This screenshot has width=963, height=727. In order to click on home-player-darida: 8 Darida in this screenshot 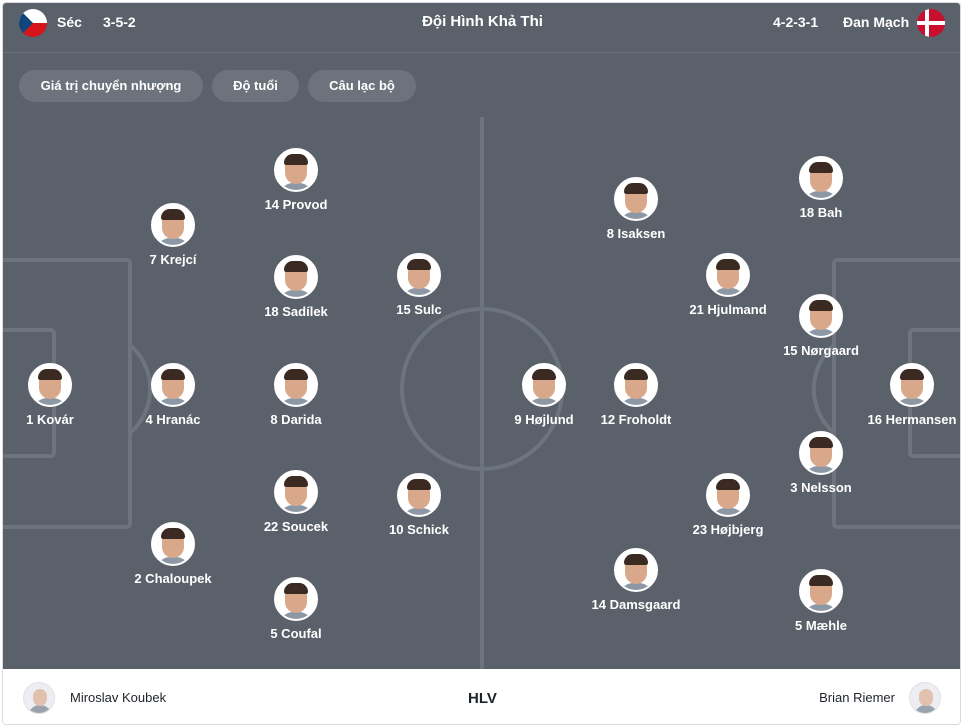, I will do `click(296, 395)`.